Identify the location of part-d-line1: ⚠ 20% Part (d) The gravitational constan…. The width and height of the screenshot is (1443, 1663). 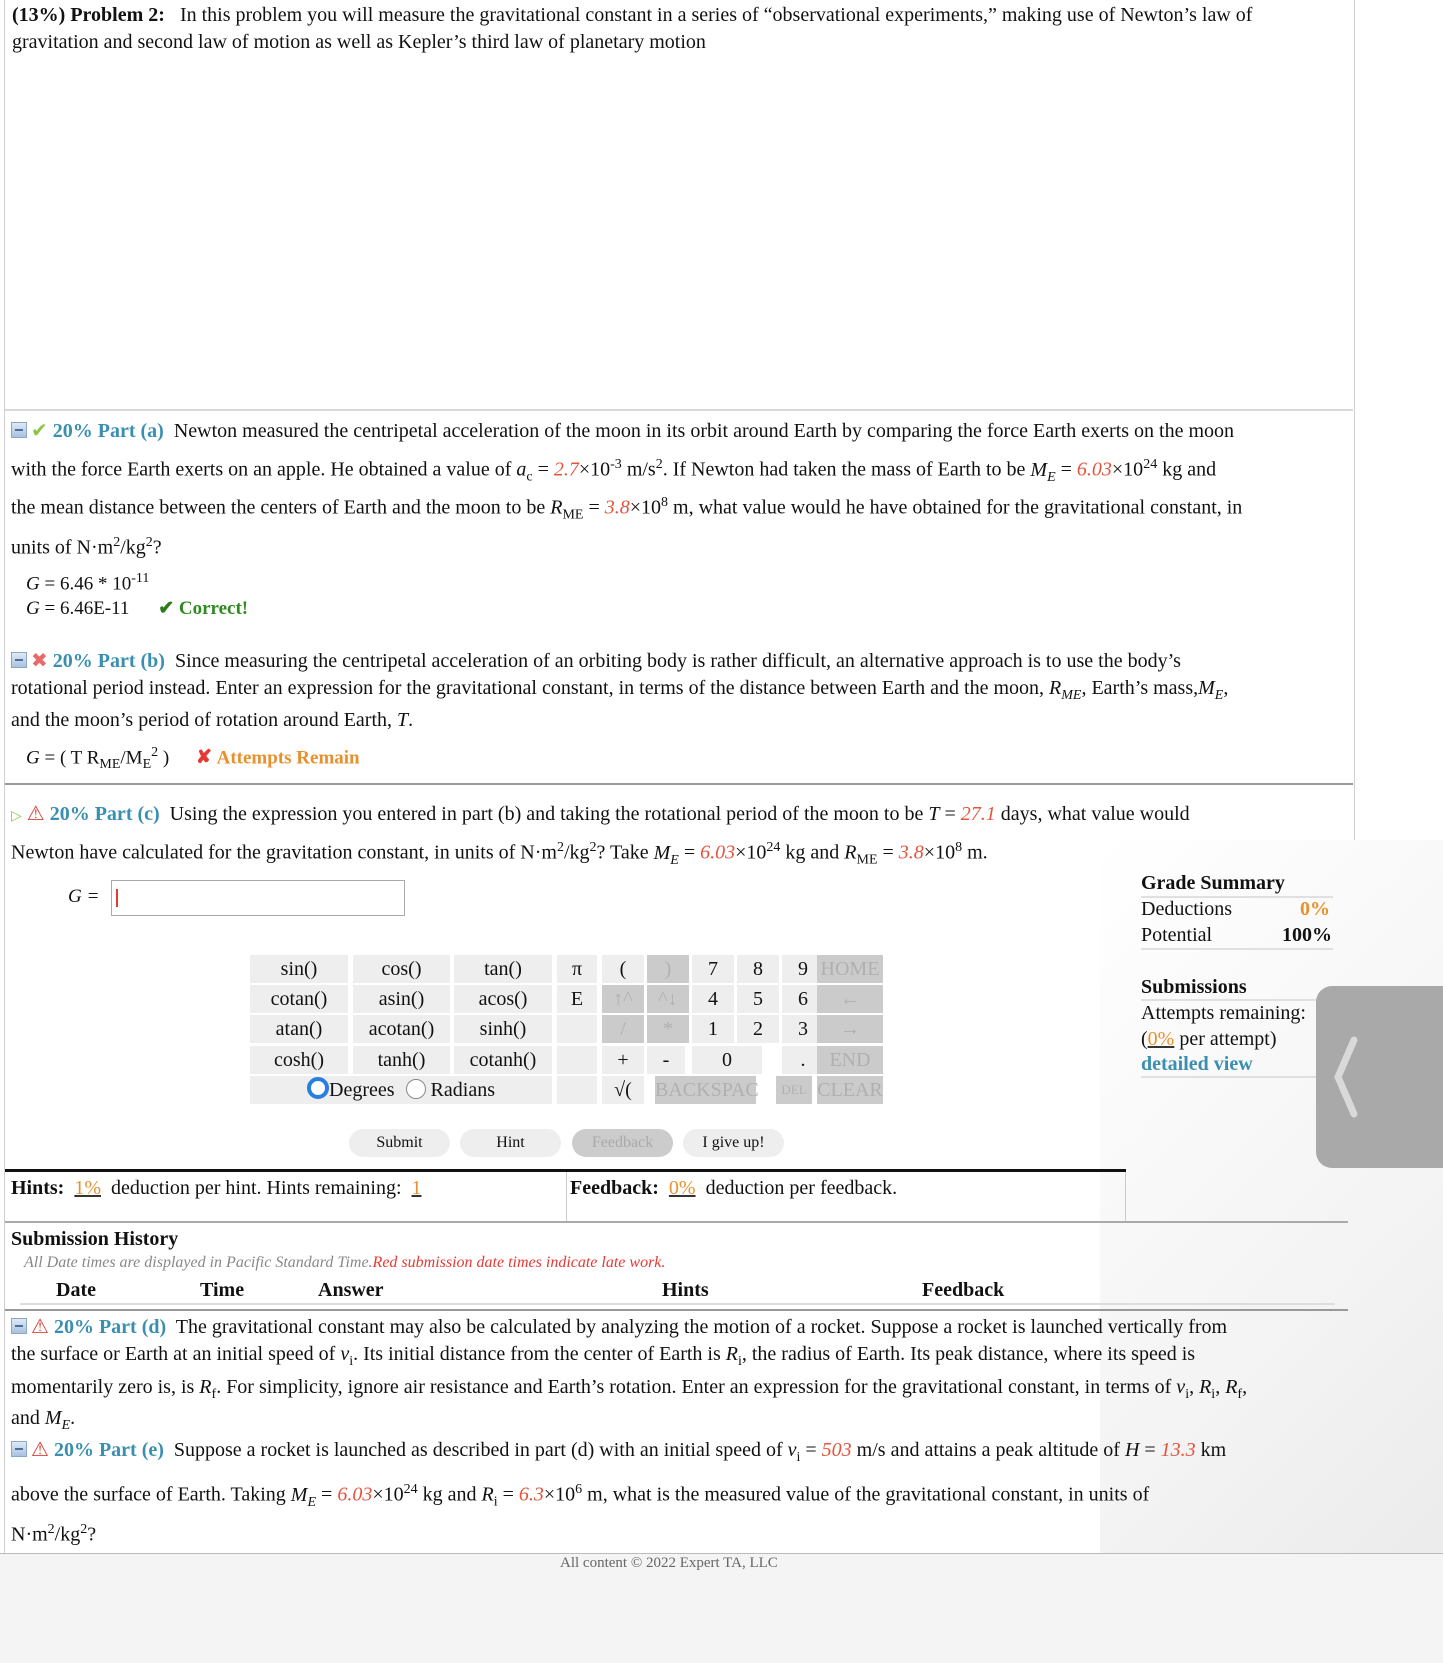
(619, 1327).